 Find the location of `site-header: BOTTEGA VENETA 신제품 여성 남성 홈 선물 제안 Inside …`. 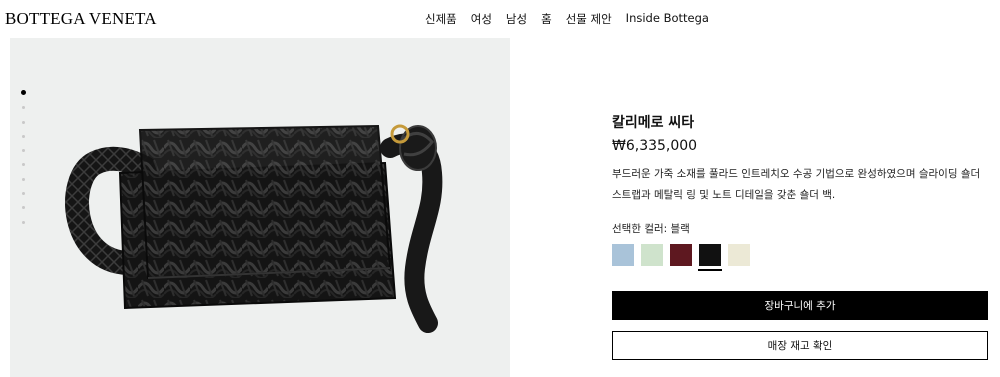

site-header: BOTTEGA VENETA 신제품 여성 남성 홈 선물 제안 Inside … is located at coordinates (500, 19).